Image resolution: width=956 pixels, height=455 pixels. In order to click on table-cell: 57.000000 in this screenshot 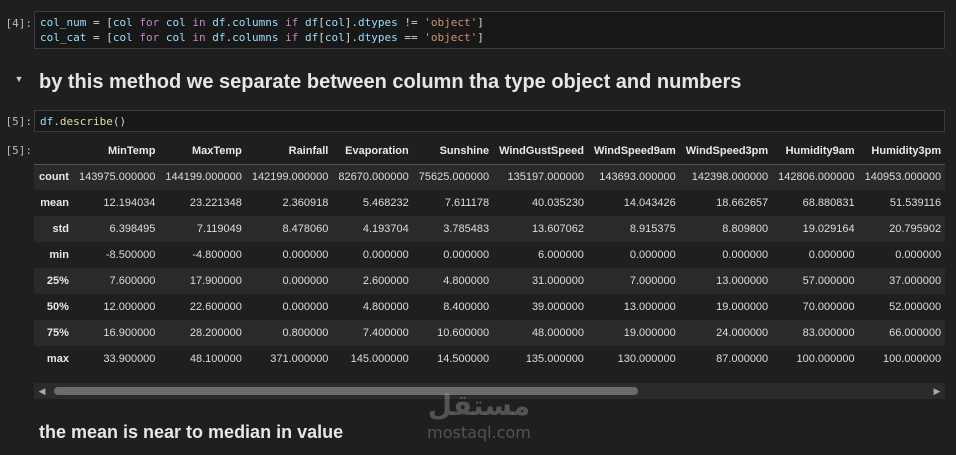, I will do `click(828, 281)`.